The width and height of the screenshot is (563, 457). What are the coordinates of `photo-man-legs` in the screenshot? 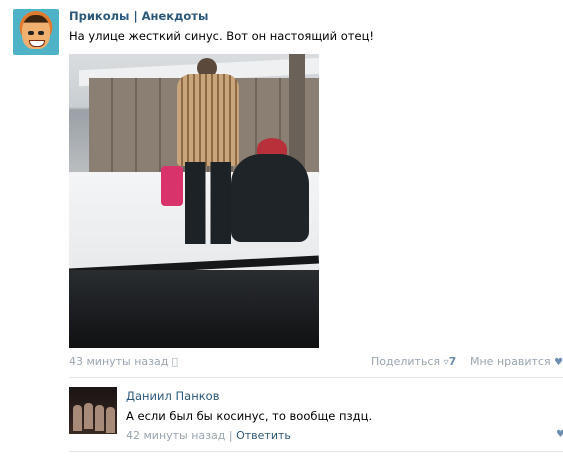 It's located at (208, 203).